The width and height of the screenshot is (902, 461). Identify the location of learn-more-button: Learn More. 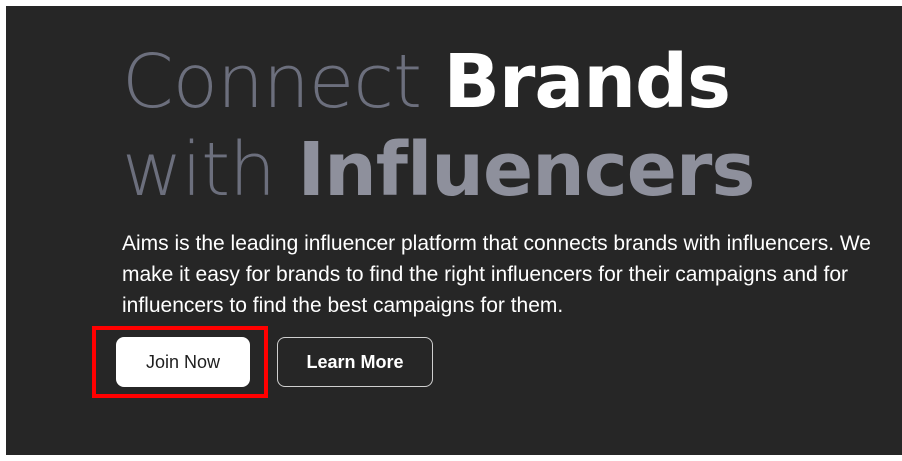
(355, 362).